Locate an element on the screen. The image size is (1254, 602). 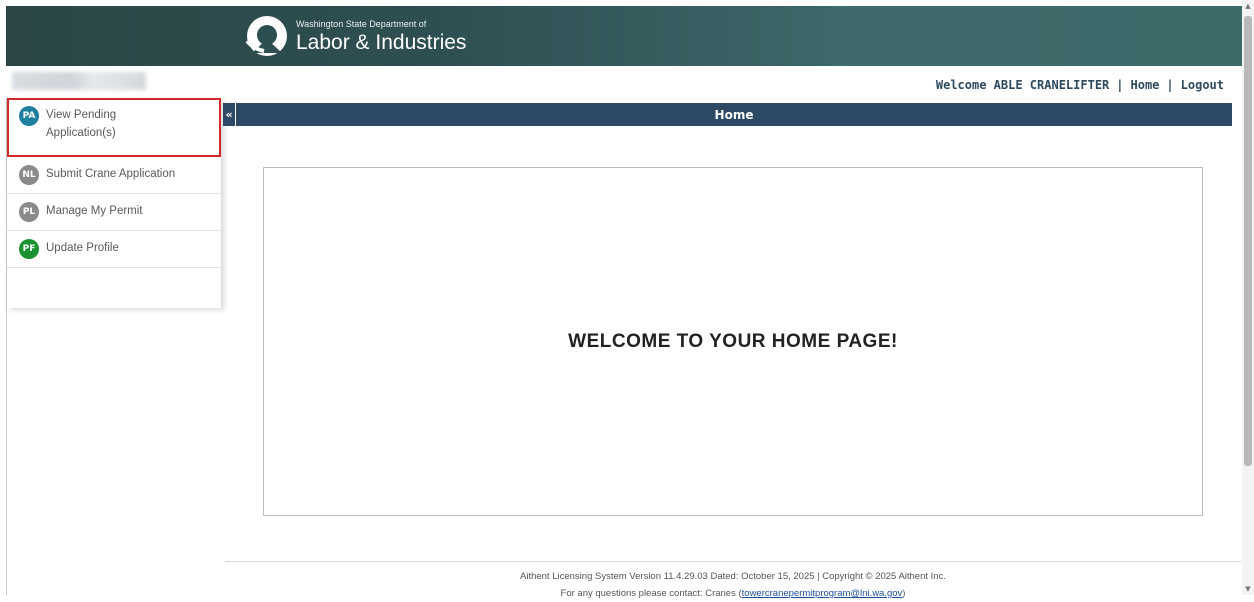
collapse-sidebar-button: « is located at coordinates (229, 114).